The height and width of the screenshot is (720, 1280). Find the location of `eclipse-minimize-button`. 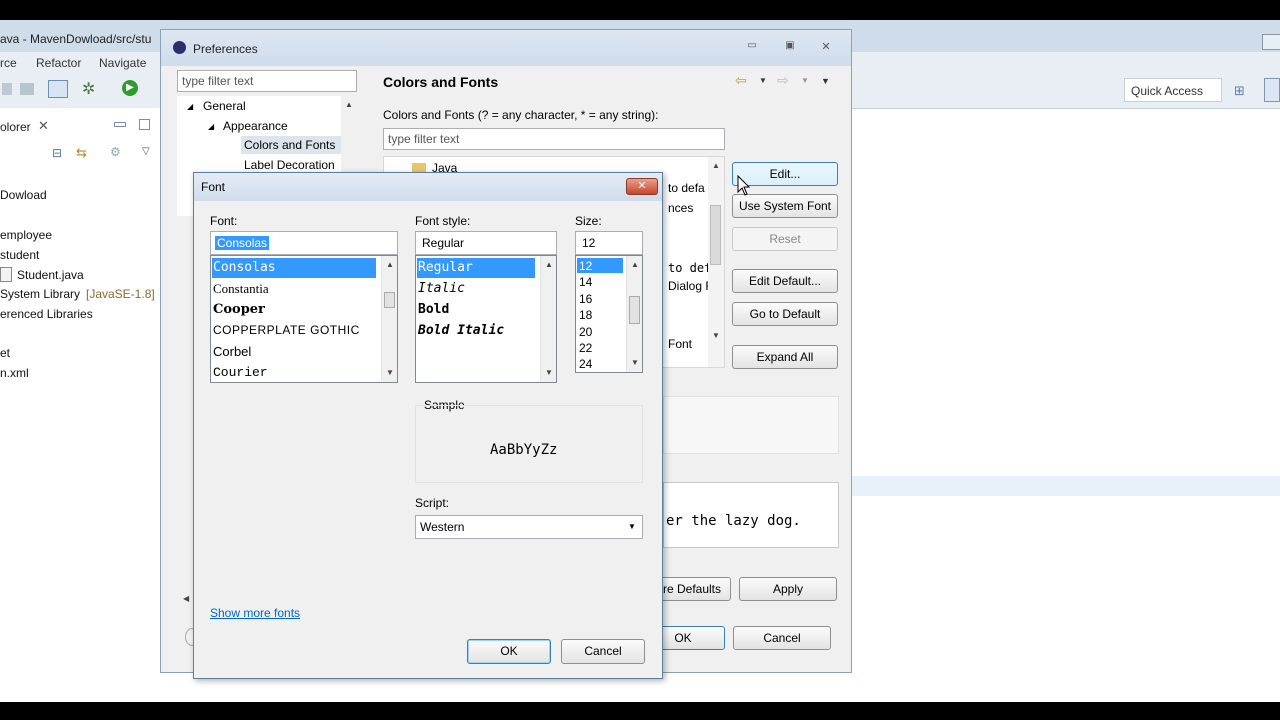

eclipse-minimize-button is located at coordinates (1271, 42).